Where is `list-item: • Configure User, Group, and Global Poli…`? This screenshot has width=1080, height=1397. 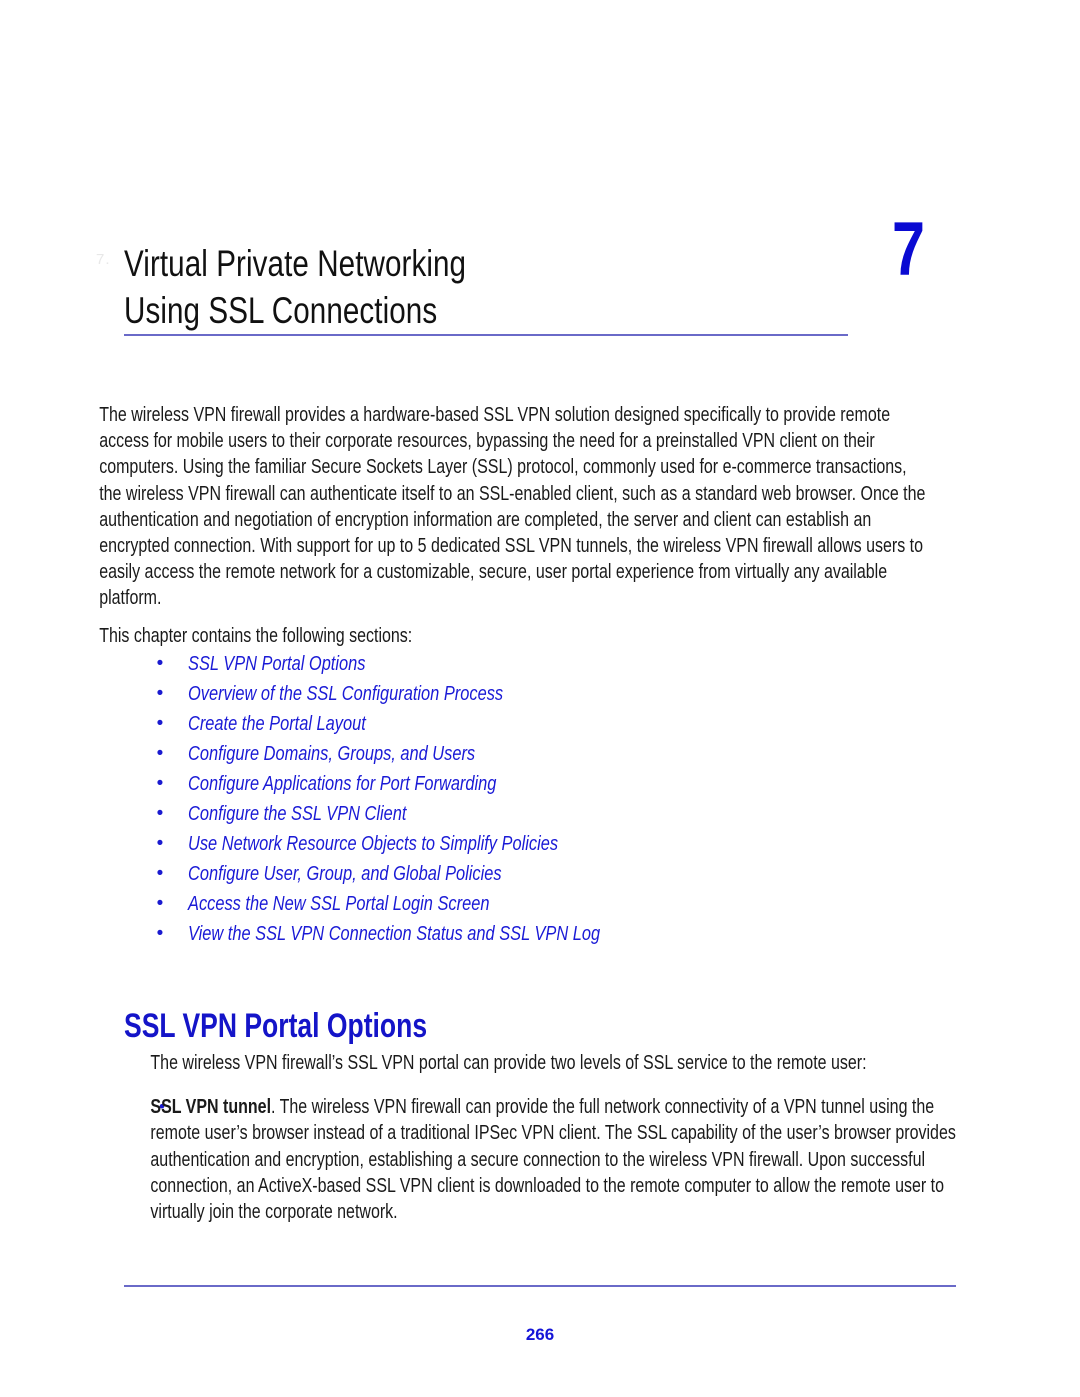 list-item: • Configure User, Group, and Global Poli… is located at coordinates (540, 874).